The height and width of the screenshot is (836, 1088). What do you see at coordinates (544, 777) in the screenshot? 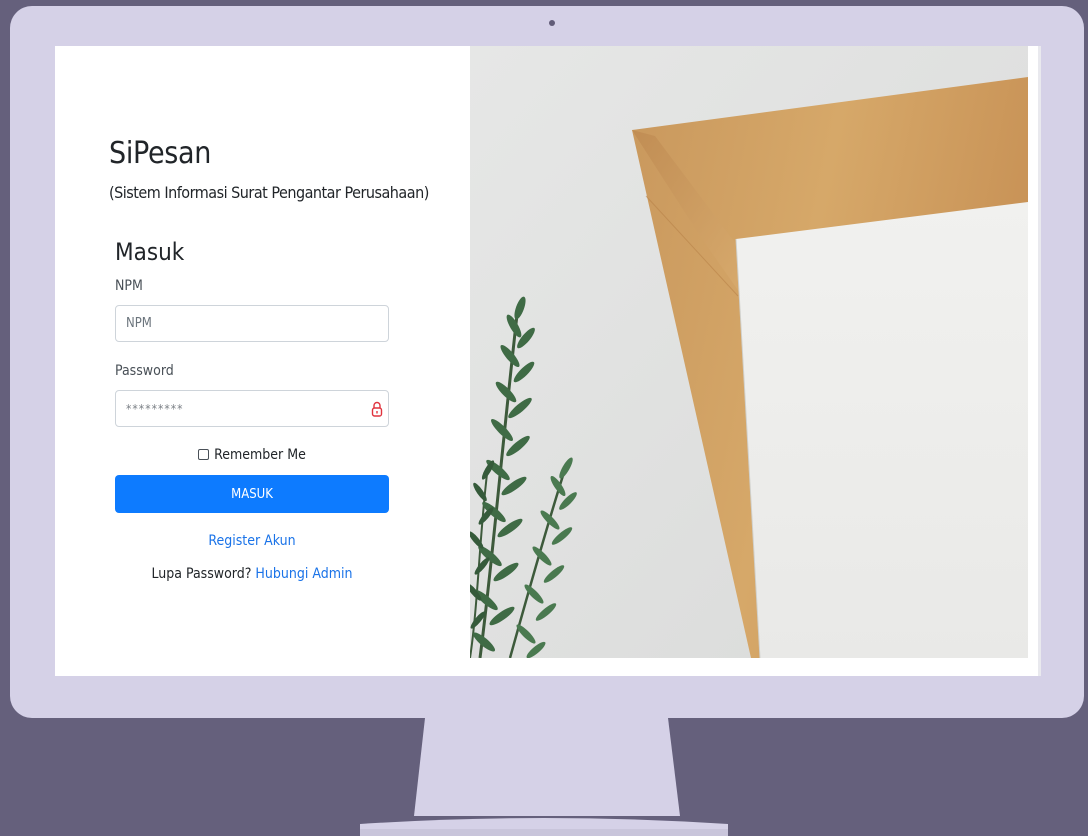
I see `monitor-stand` at bounding box center [544, 777].